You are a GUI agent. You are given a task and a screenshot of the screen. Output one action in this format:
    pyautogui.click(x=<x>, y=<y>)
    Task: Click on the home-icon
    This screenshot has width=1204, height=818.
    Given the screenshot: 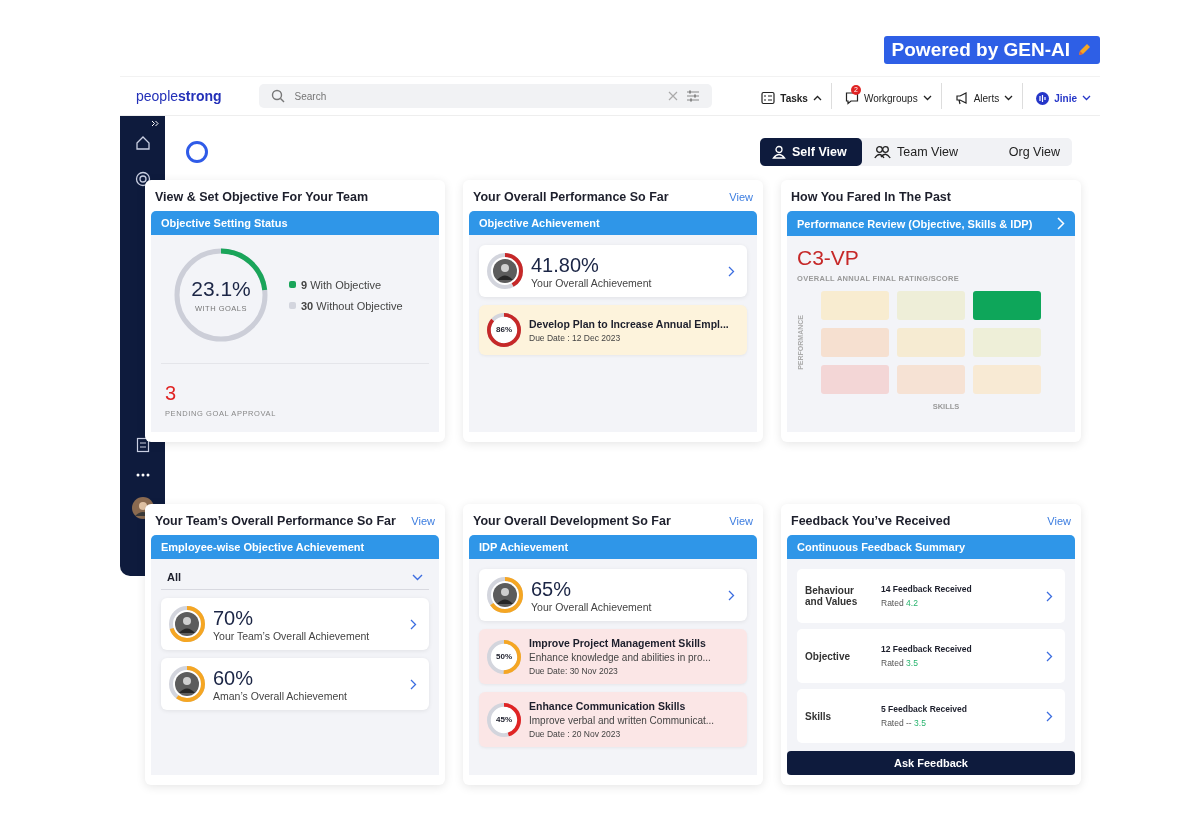 What is the action you would take?
    pyautogui.click(x=142, y=143)
    